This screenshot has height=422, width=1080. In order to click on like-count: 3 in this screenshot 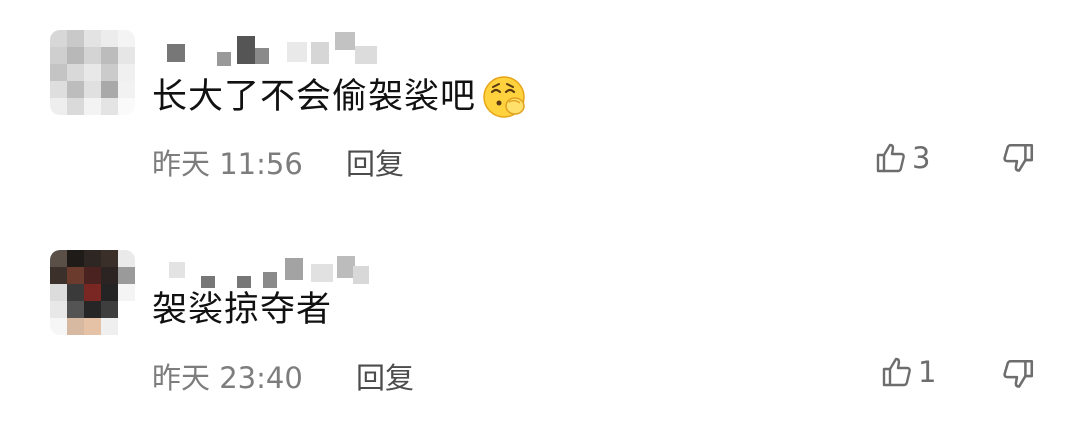, I will do `click(921, 158)`.